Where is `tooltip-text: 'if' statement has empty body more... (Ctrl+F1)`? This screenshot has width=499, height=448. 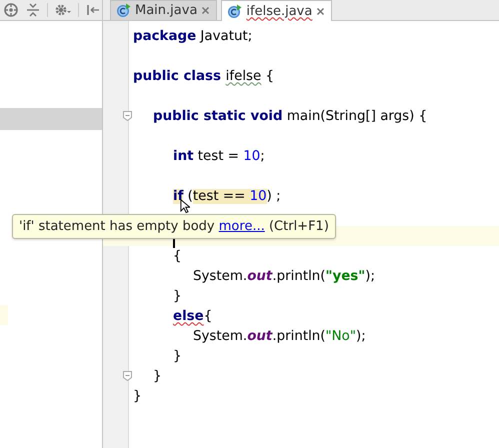
tooltip-text: 'if' statement has empty body more... (Ctrl+F1) is located at coordinates (174, 226).